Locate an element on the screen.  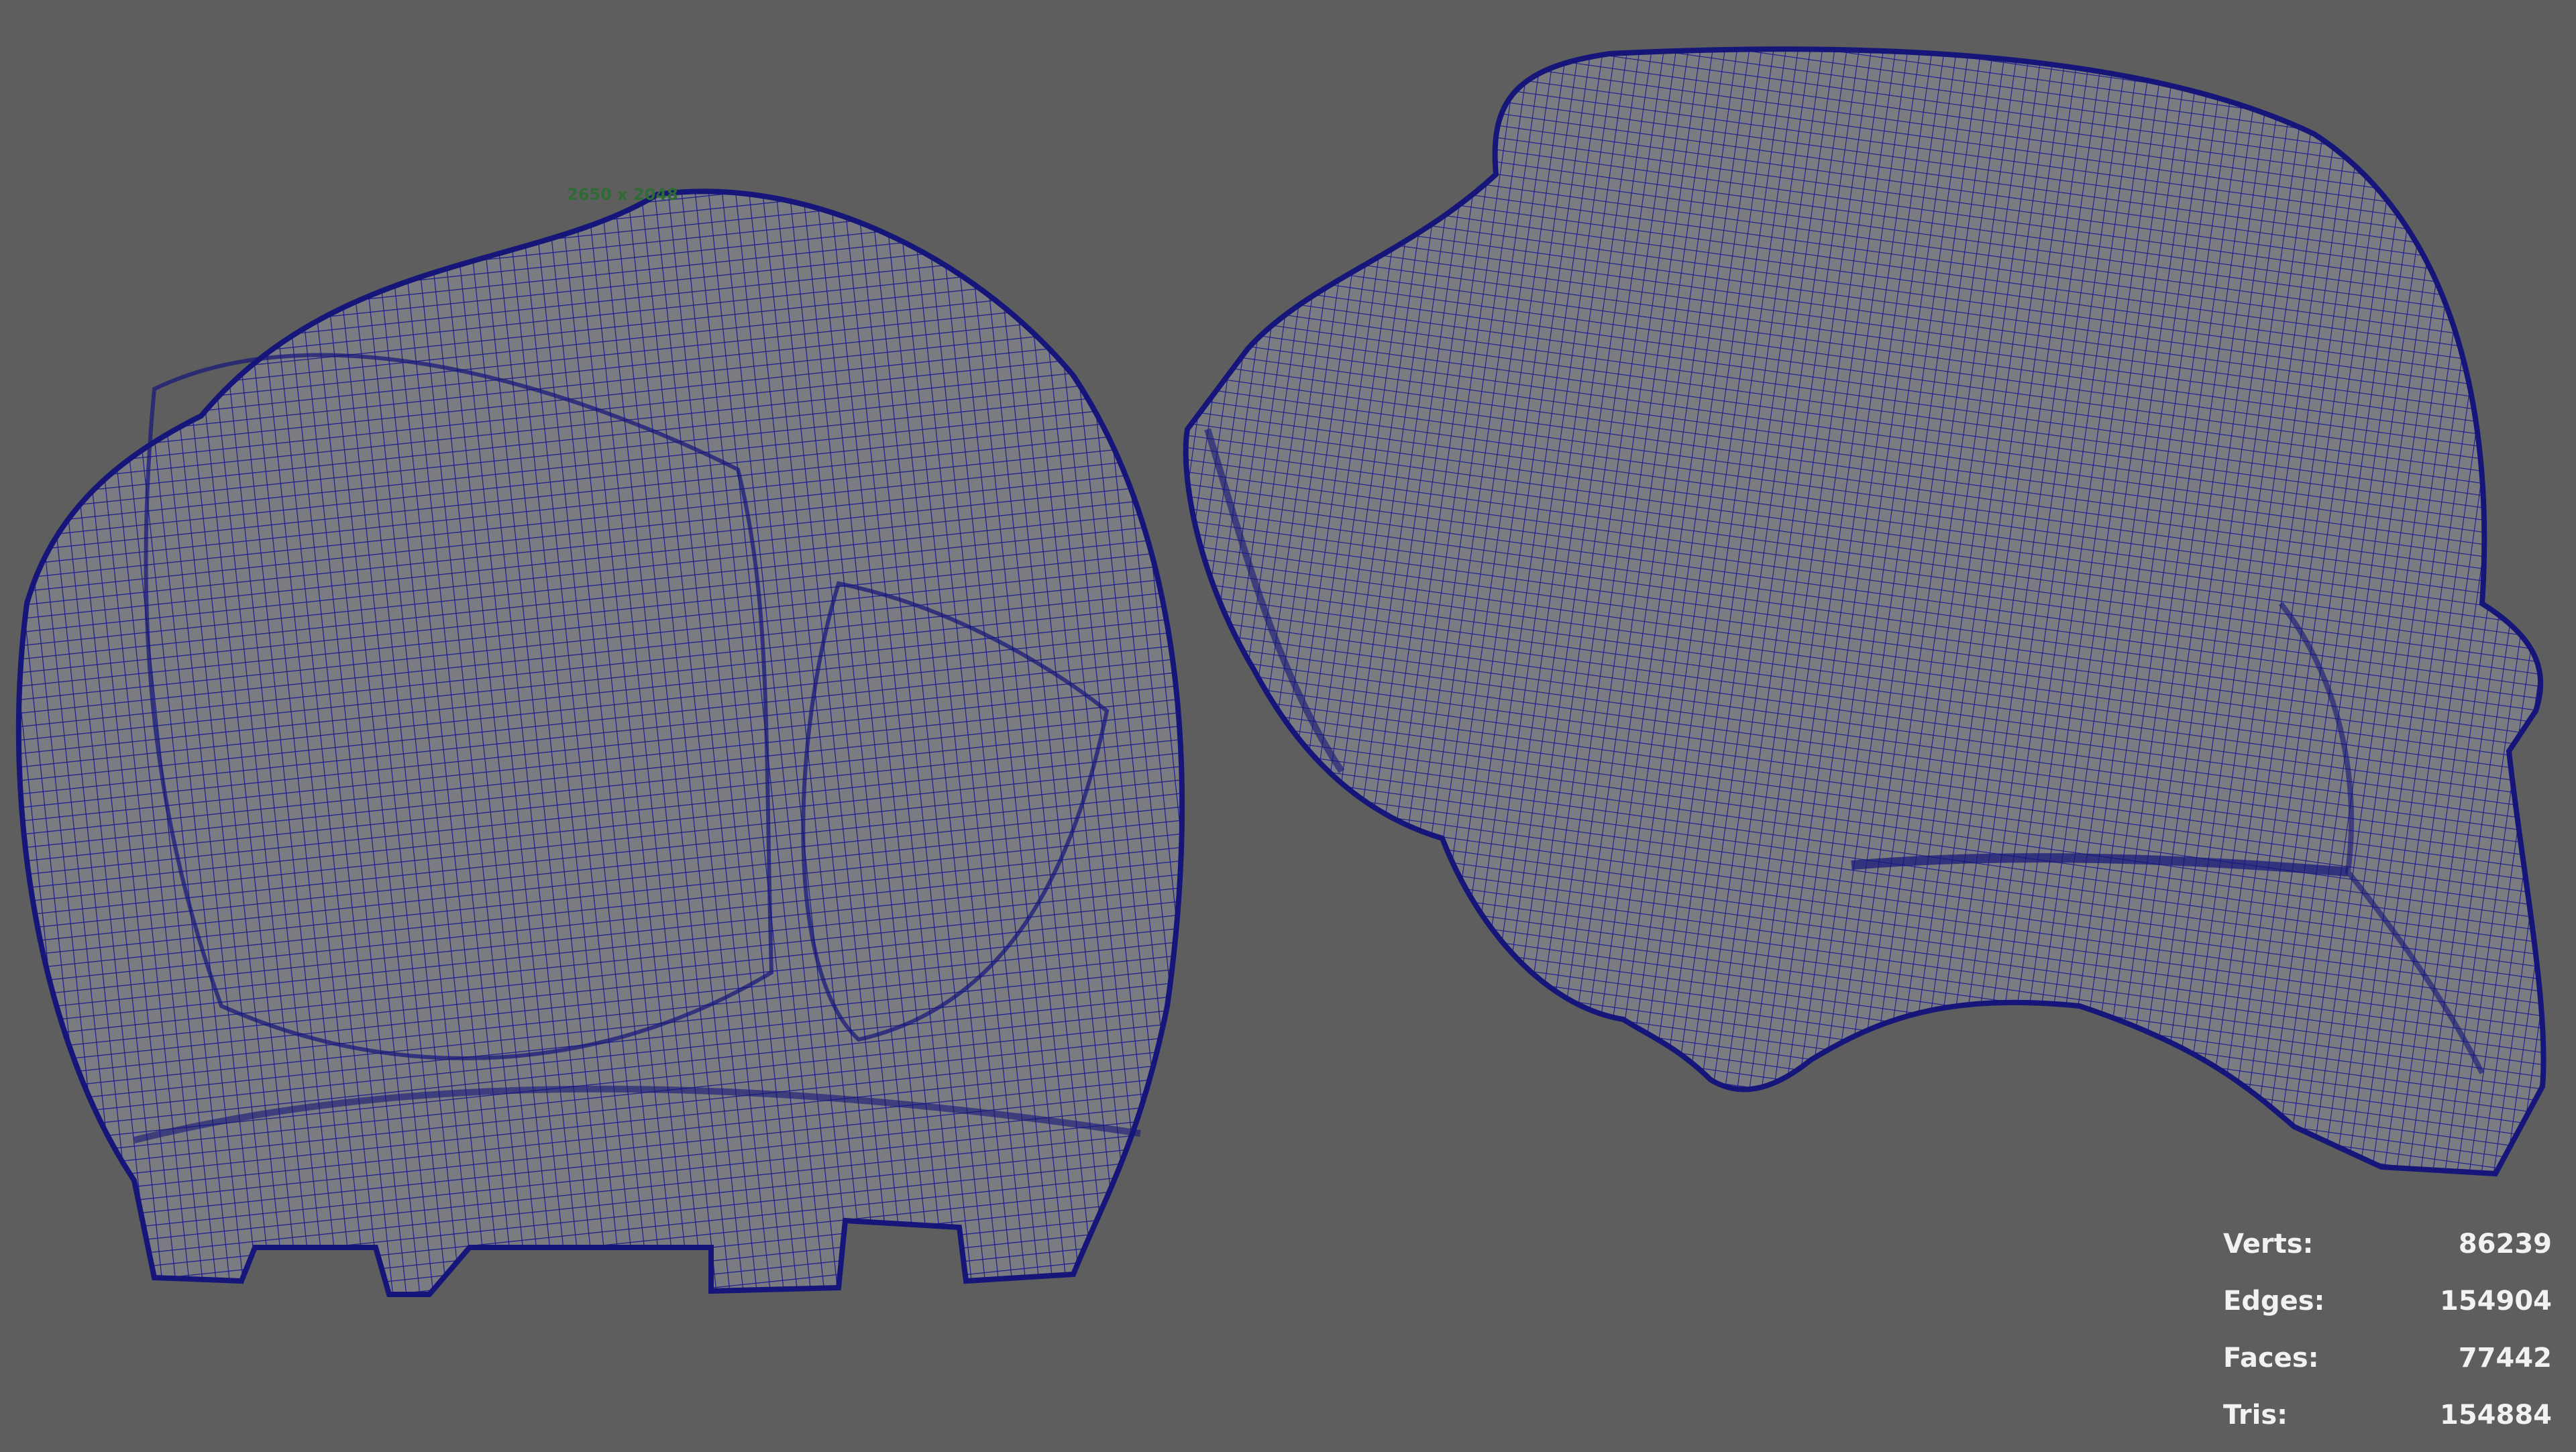
hud-edges-label: Edges: is located at coordinates (2274, 1301).